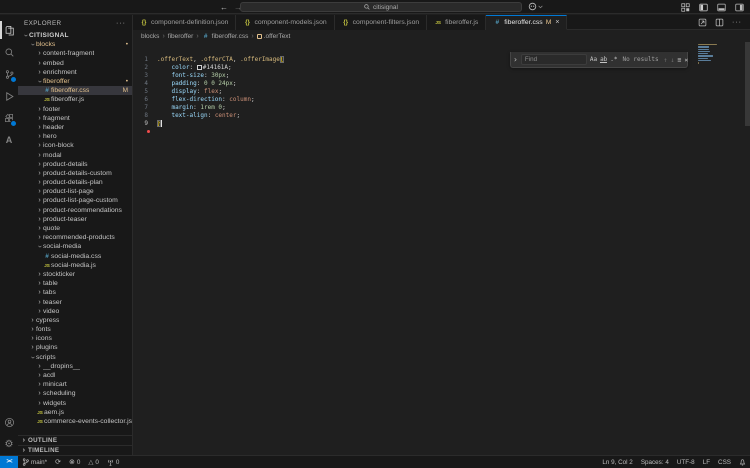 This screenshot has height=468, width=750. I want to click on settings-gear-icon: ⚙, so click(9, 444).